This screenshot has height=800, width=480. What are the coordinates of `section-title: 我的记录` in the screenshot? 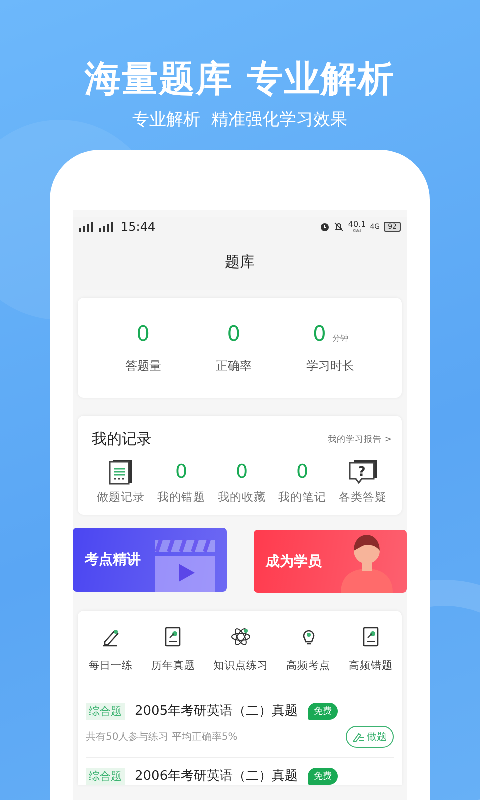 It's located at (122, 439).